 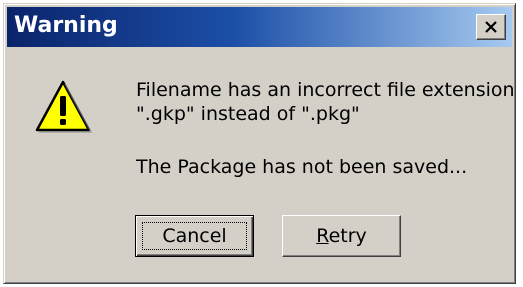 I want to click on close-icon, so click(x=491, y=27).